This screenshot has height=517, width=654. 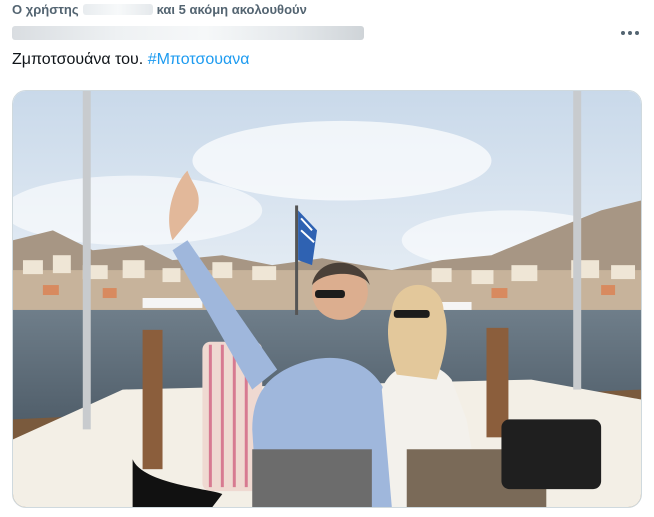 I want to click on more-options-button, so click(x=630, y=33).